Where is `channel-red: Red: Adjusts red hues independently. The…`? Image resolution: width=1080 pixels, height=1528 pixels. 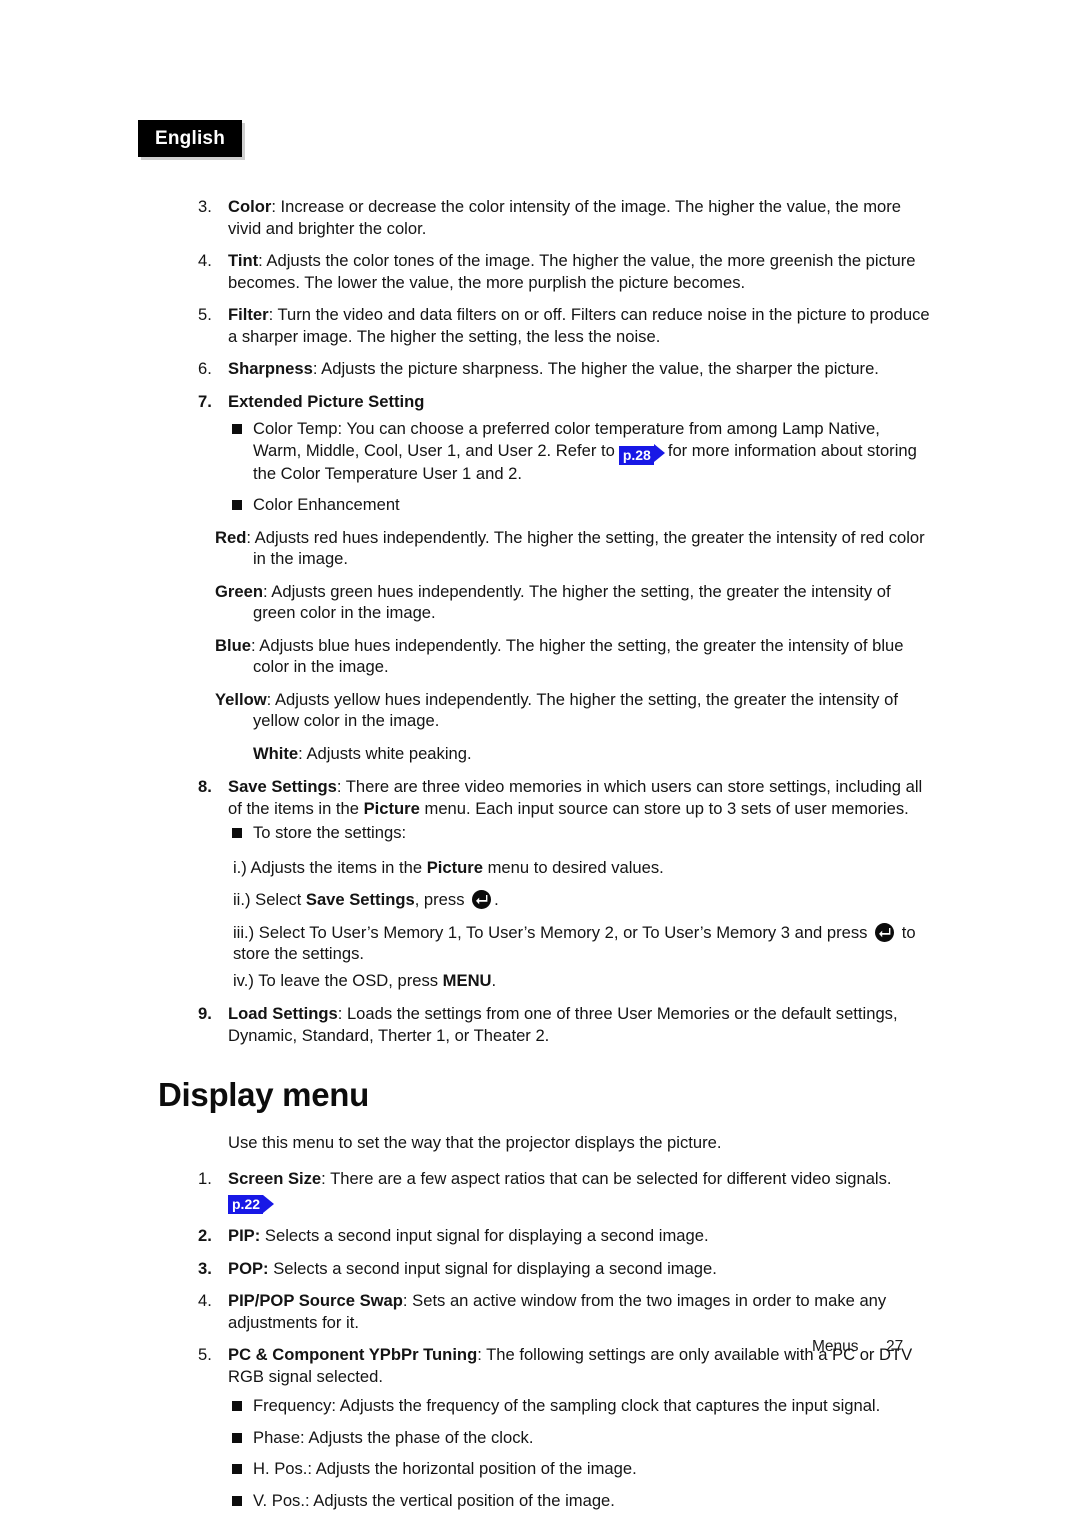
channel-red: Red: Adjusts red hues independently. The… is located at coordinates (540, 548).